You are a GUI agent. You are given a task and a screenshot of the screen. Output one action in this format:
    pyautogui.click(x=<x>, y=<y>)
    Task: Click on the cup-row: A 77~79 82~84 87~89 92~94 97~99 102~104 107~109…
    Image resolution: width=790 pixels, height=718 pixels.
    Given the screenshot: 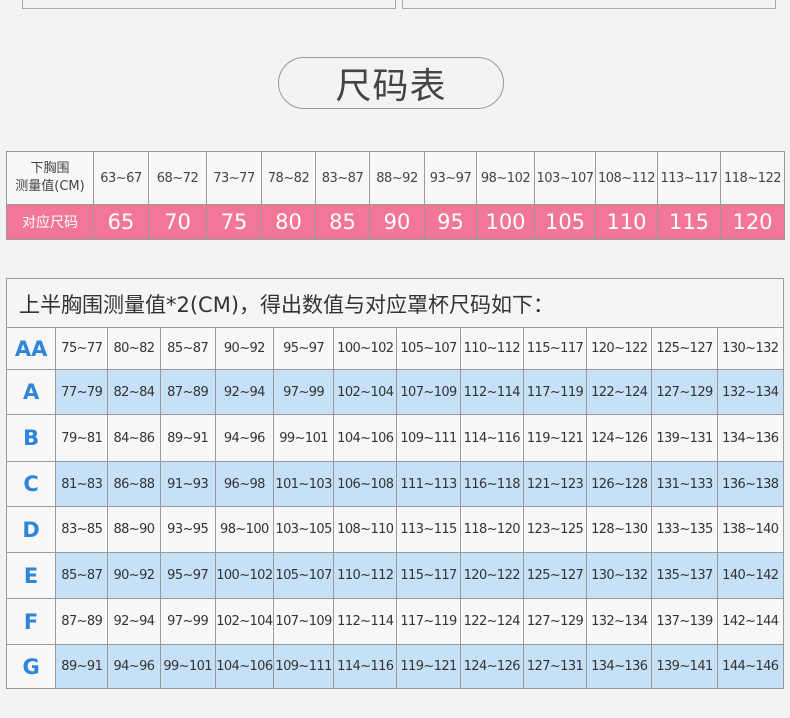 What is the action you would take?
    pyautogui.click(x=395, y=392)
    